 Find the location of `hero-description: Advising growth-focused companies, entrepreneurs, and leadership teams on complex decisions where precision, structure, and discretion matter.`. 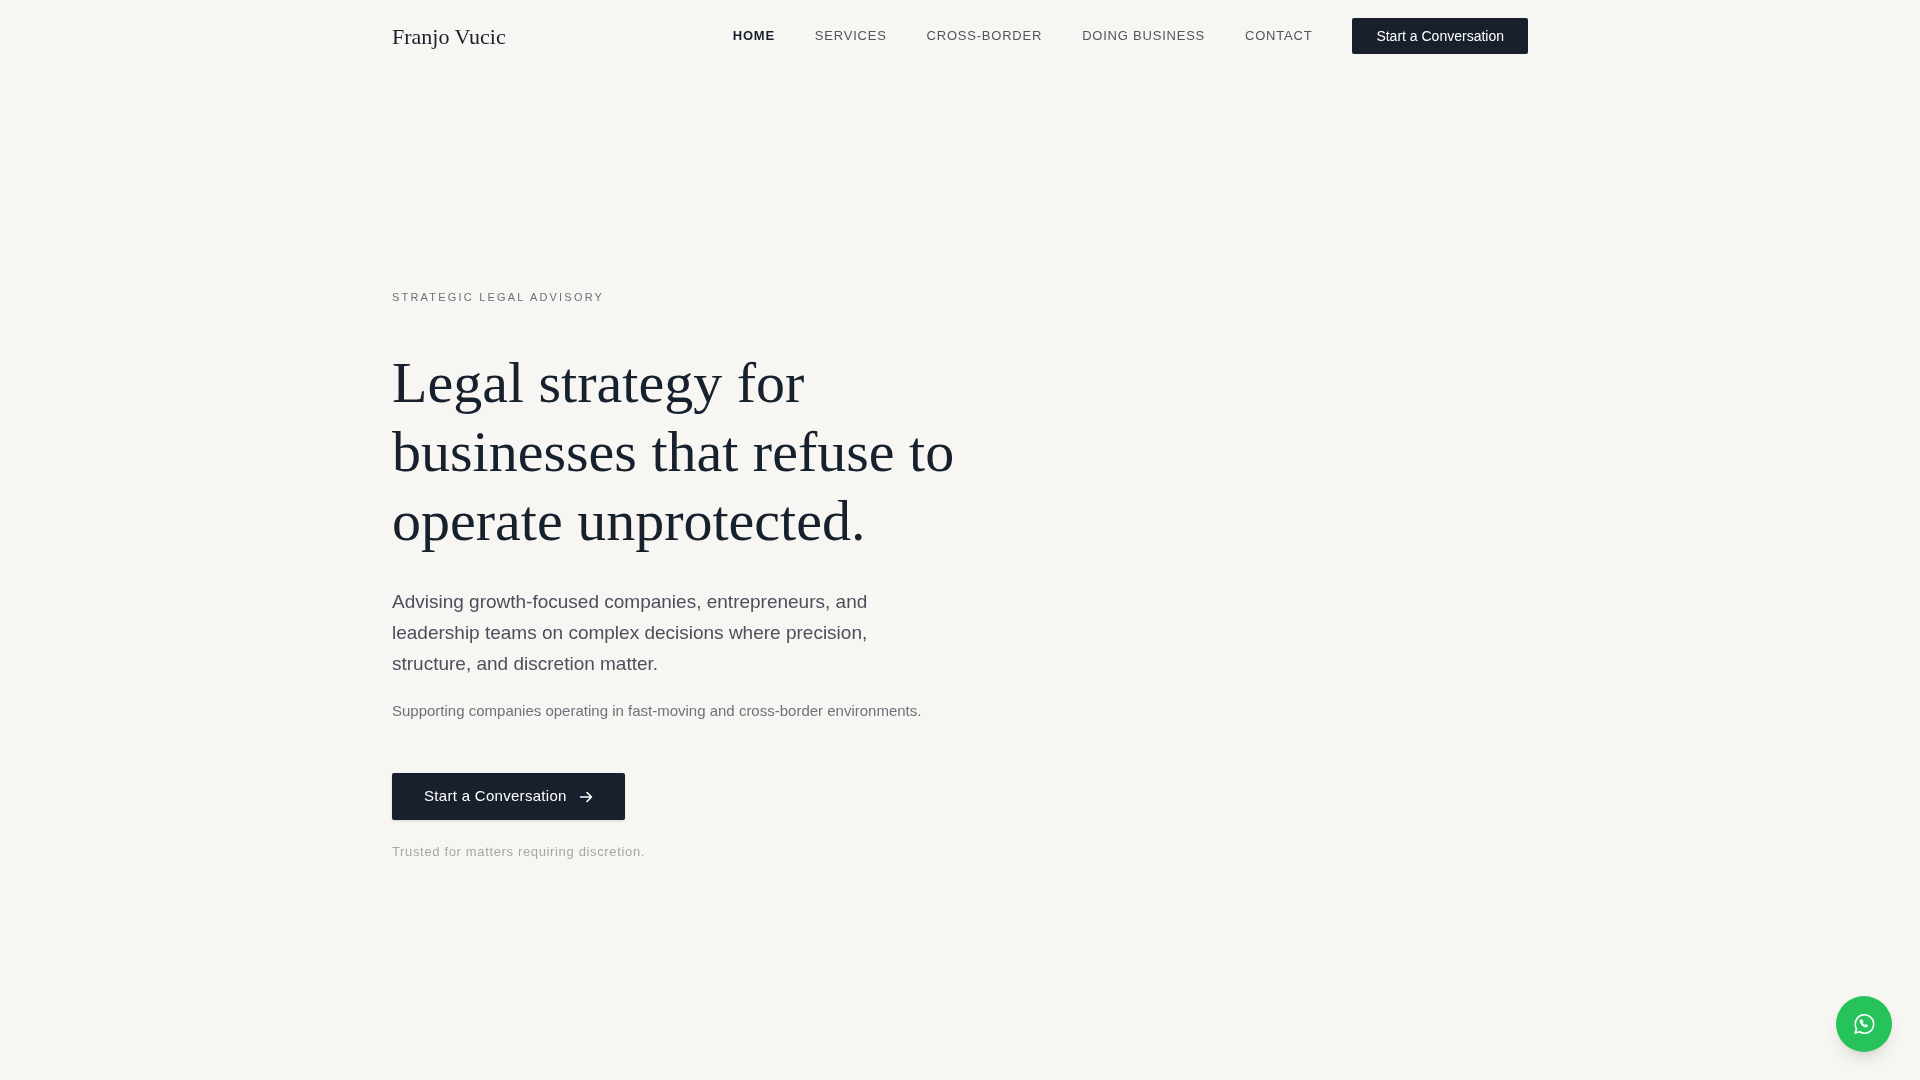

hero-description: Advising growth-focused companies, entrepreneurs, and leadership teams on complex decisions where precision, structure, and discretion matter. is located at coordinates (630, 633).